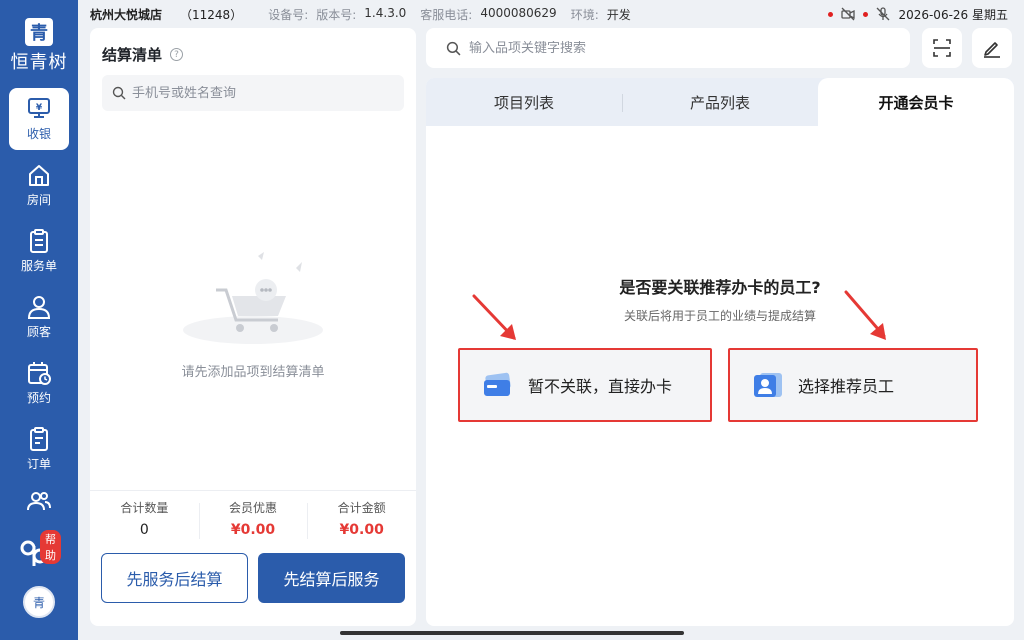 The height and width of the screenshot is (640, 1024). Describe the element at coordinates (331, 578) in the screenshot. I see `pay-first-button: 先结算后服务` at that location.